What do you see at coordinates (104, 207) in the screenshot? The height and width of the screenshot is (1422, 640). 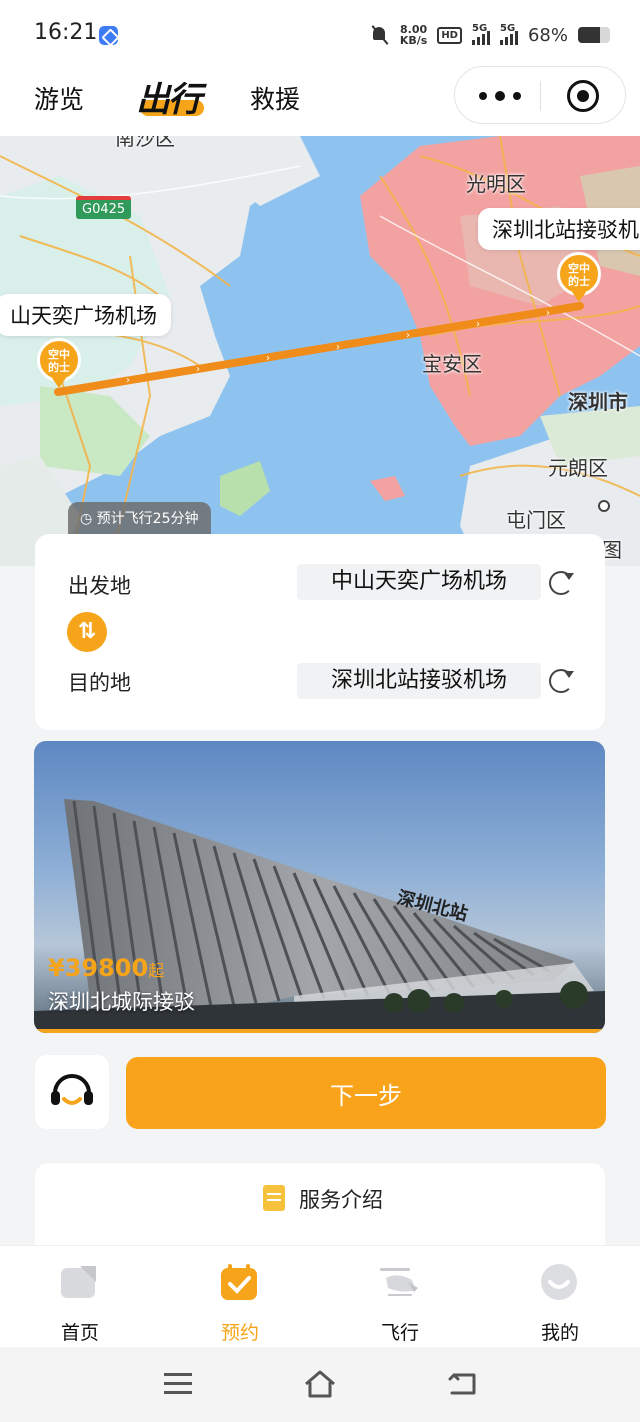 I see `road-badge: G0425` at bounding box center [104, 207].